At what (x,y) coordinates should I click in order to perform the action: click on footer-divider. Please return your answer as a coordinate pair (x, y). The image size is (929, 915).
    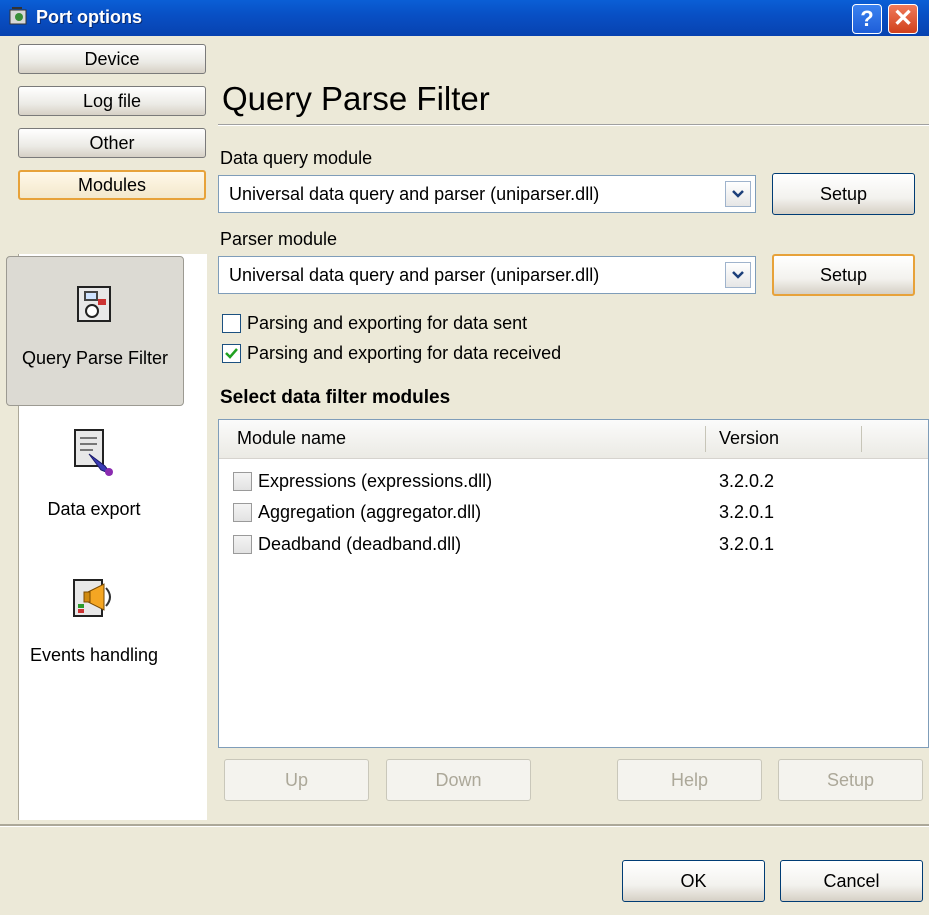
    Looking at the image, I should click on (464, 825).